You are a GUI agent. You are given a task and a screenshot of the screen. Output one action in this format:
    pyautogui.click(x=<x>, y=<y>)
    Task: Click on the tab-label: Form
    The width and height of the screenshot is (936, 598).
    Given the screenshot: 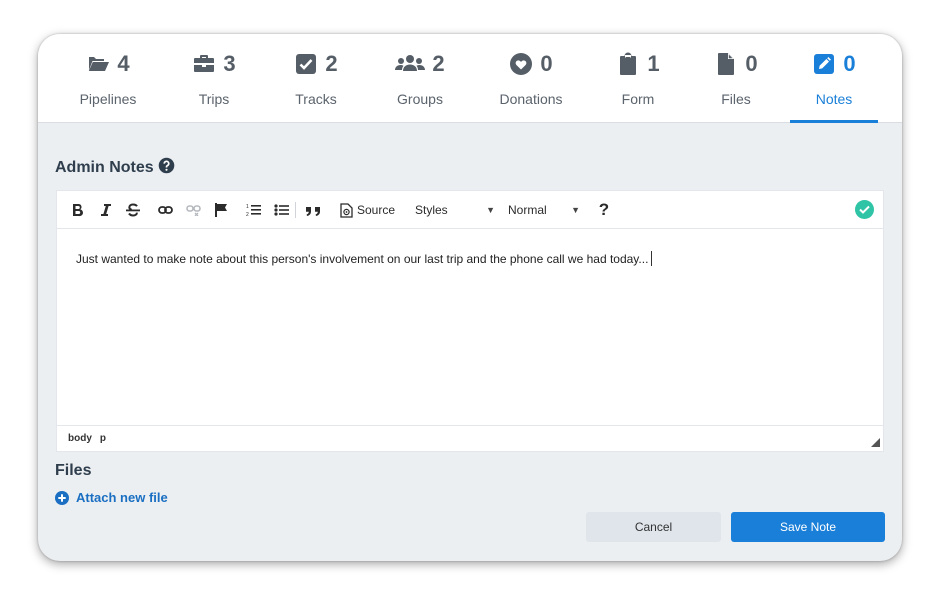 What is the action you would take?
    pyautogui.click(x=638, y=99)
    